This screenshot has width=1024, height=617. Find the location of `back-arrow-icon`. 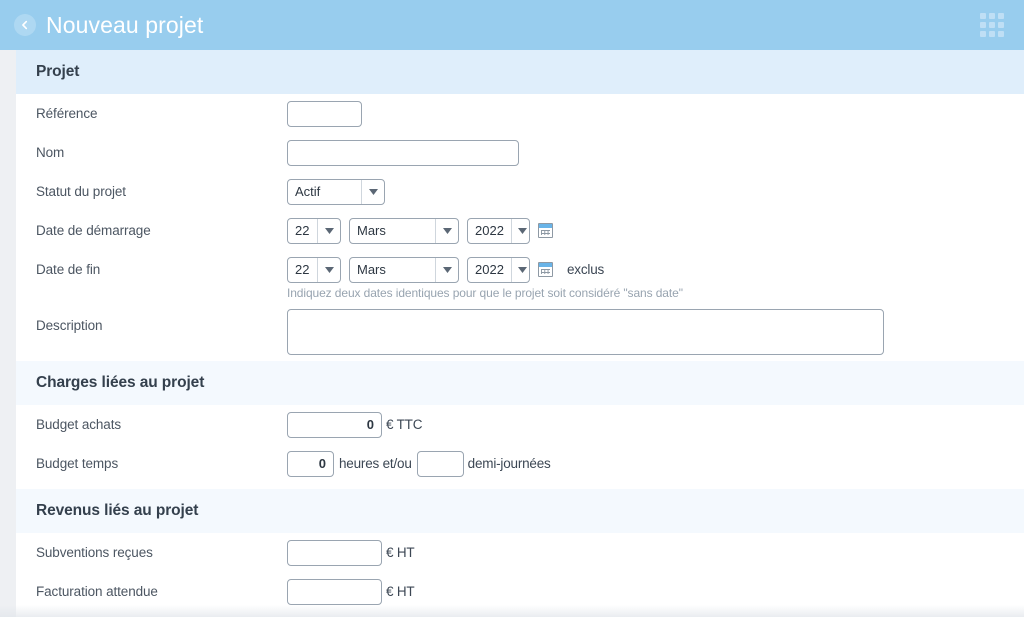

back-arrow-icon is located at coordinates (25, 25).